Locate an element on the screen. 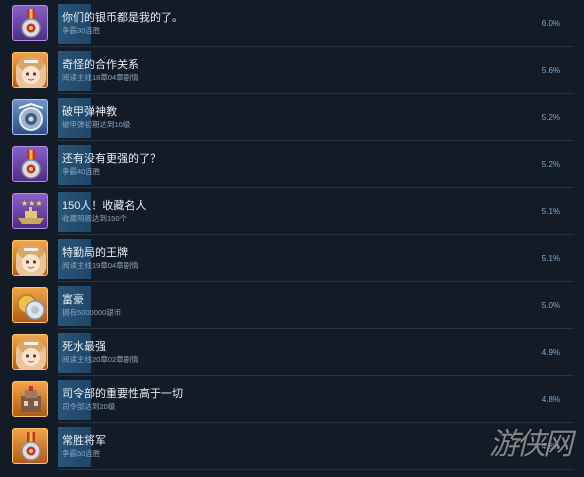  achievement-title: 常胜将军 is located at coordinates (84, 441).